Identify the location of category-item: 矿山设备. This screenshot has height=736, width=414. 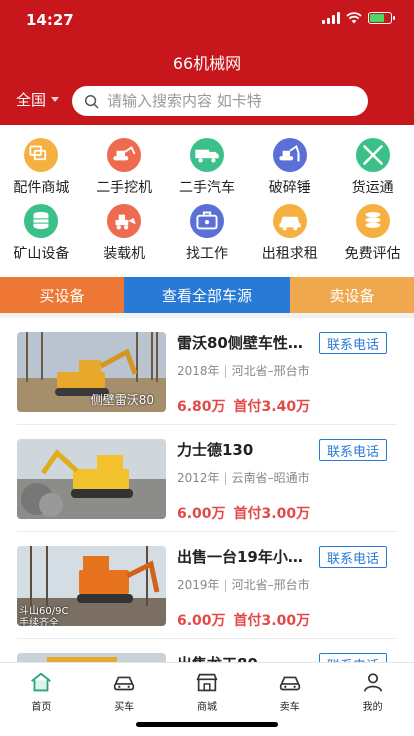
(41, 237).